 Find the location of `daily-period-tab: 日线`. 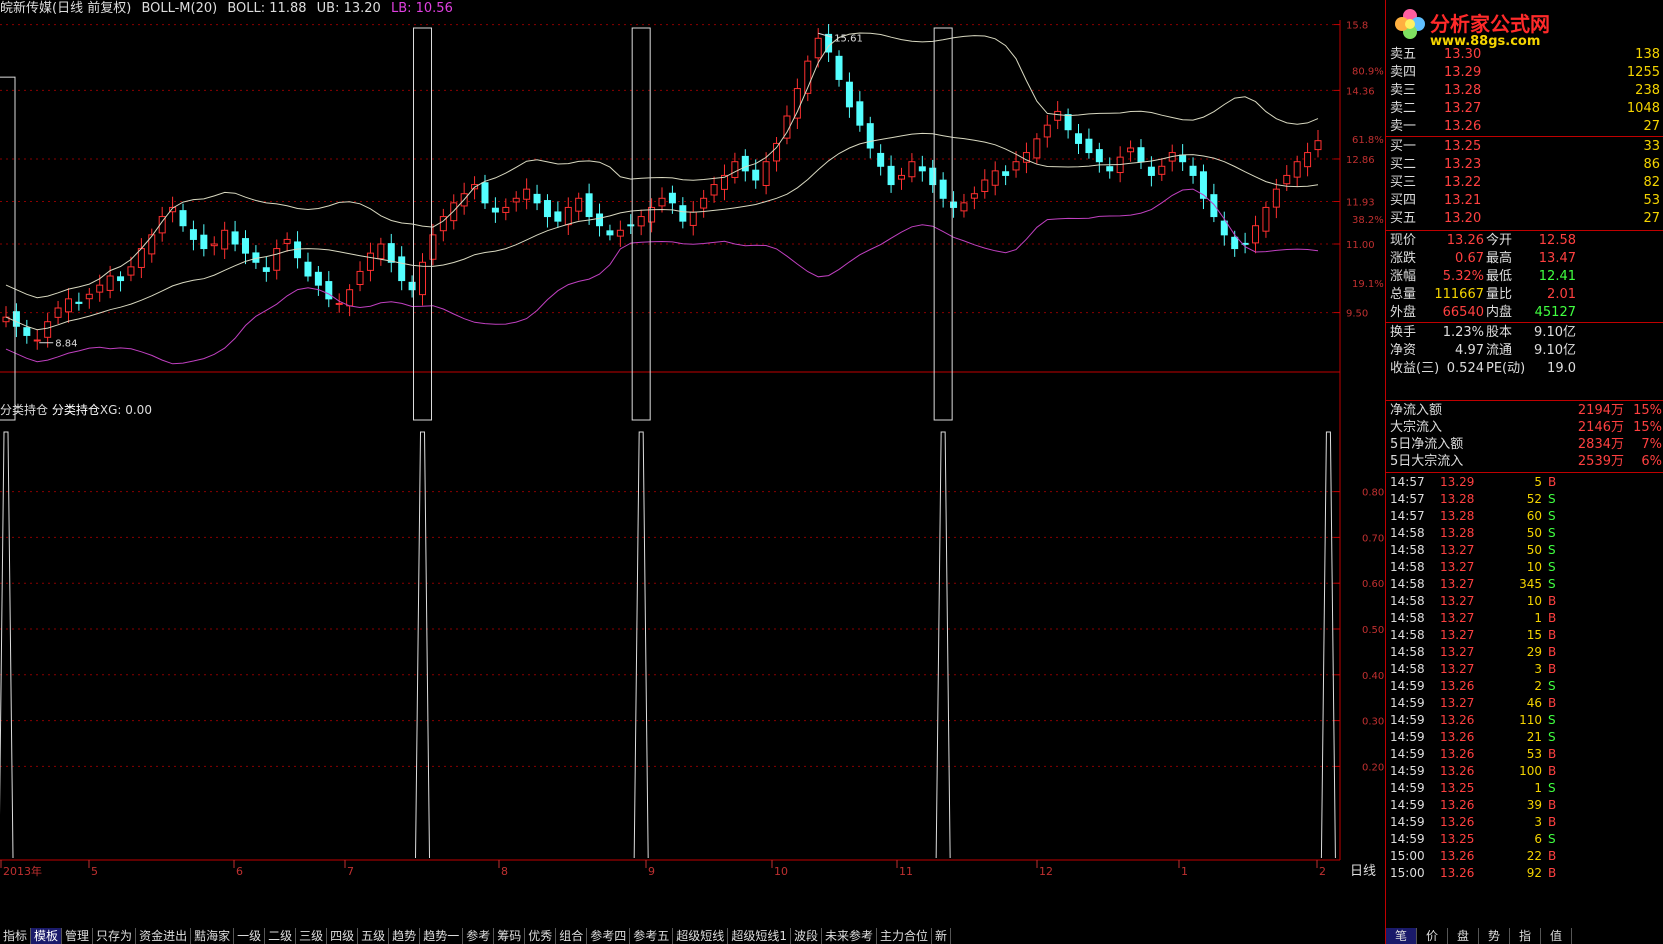

daily-period-tab: 日线 is located at coordinates (1363, 872).